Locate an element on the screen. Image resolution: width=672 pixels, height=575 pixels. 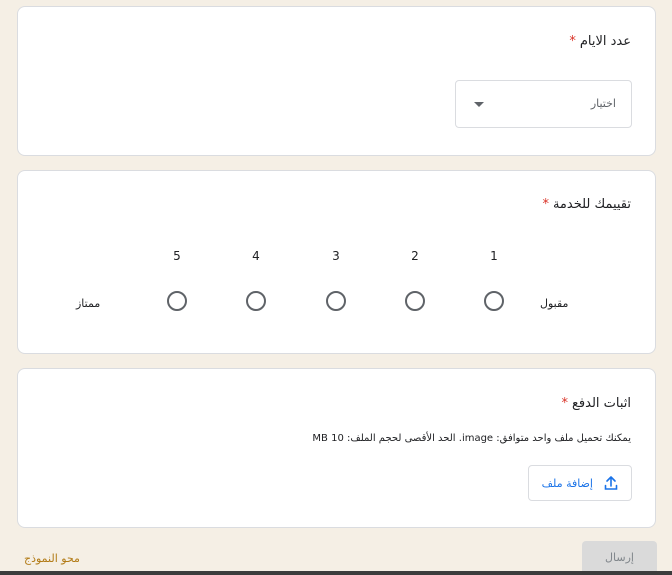
days-dropdown: اختيار is located at coordinates (543, 104).